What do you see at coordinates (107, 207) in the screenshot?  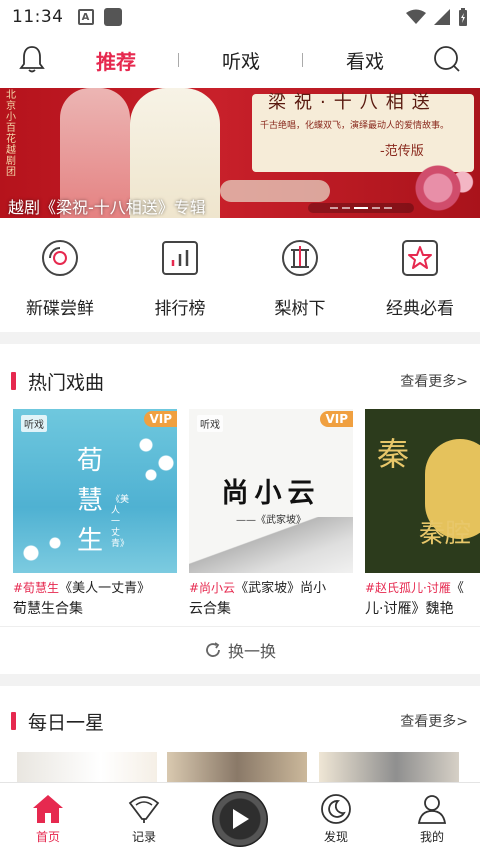 I see `banner-caption: 越剧《梁祝-十八相送》专辑` at bounding box center [107, 207].